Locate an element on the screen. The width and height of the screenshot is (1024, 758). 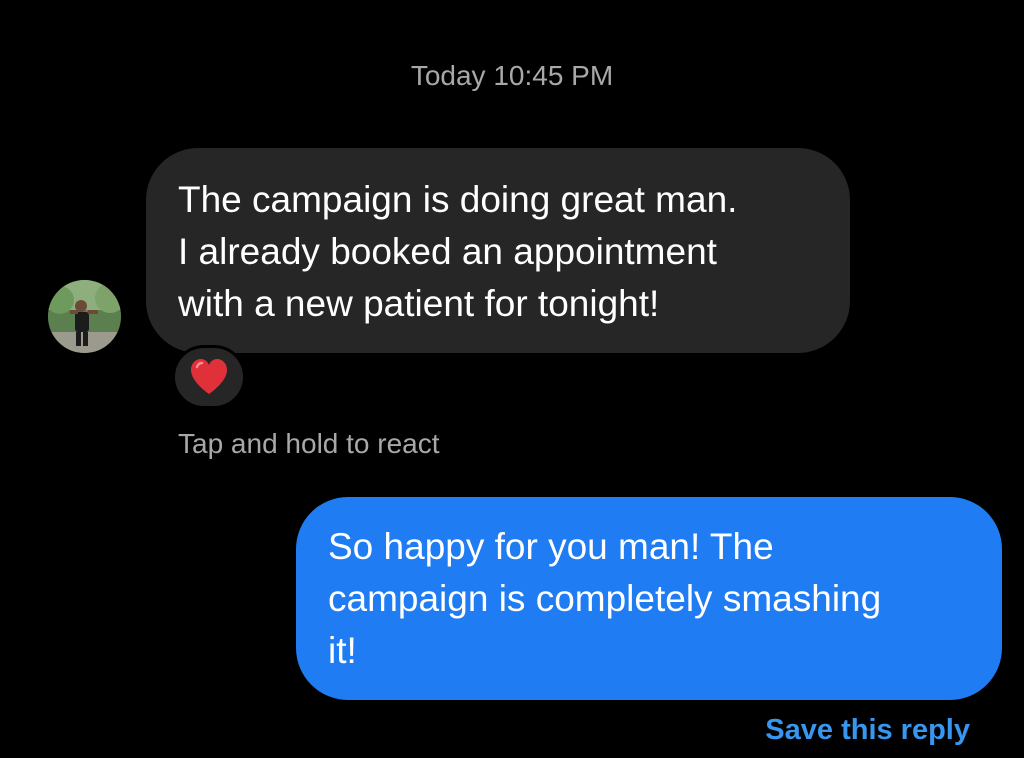
outgoing-message-line: So happy for you man! The is located at coordinates (551, 546).